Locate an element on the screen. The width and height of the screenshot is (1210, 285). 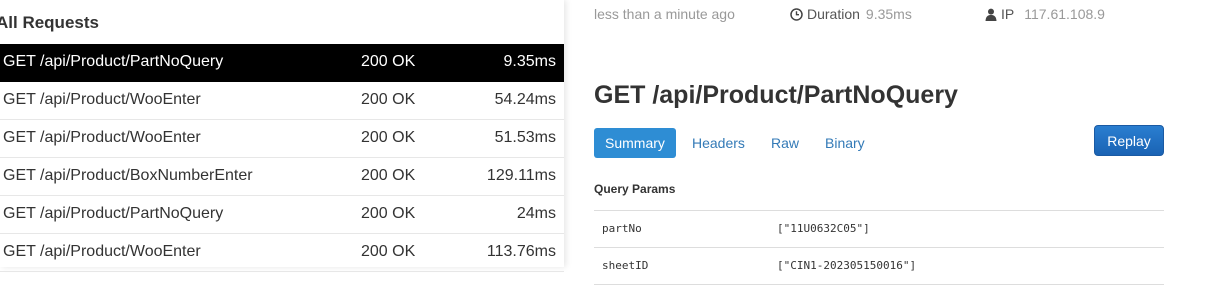
param-key: sheetID is located at coordinates (625, 265).